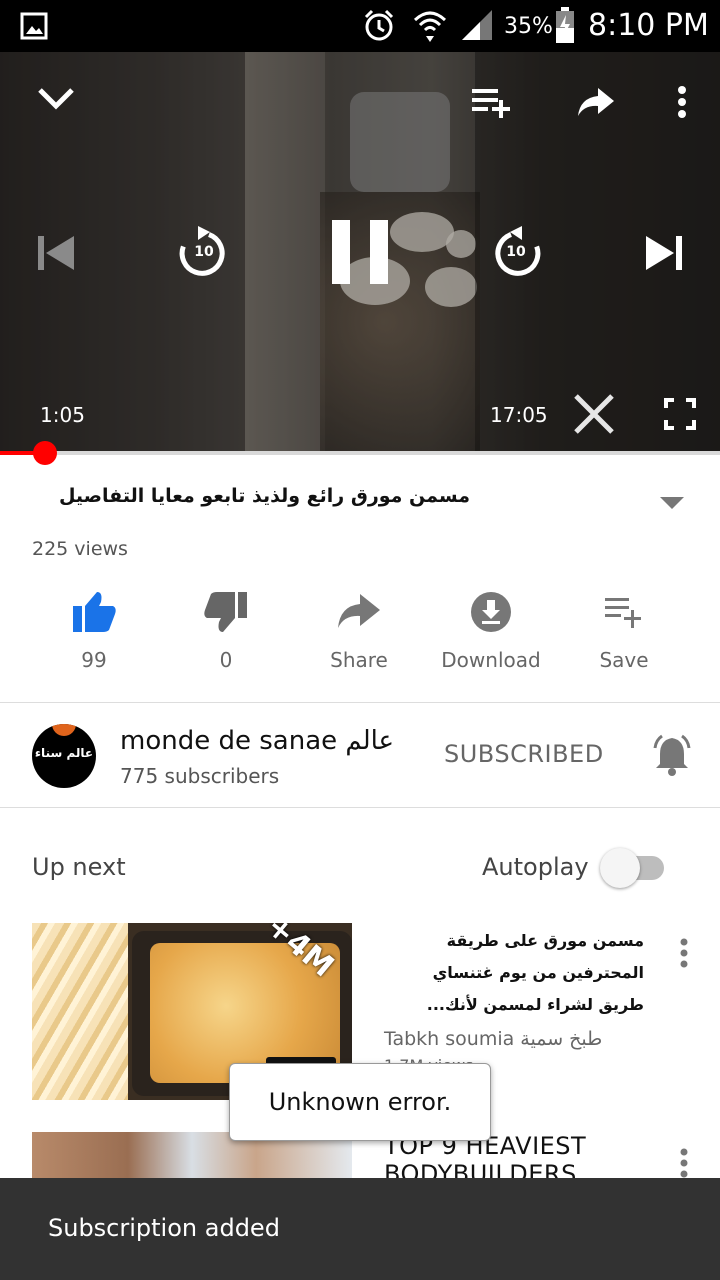 This screenshot has height=1280, width=720. What do you see at coordinates (64, 730) in the screenshot?
I see `avatar-flame` at bounding box center [64, 730].